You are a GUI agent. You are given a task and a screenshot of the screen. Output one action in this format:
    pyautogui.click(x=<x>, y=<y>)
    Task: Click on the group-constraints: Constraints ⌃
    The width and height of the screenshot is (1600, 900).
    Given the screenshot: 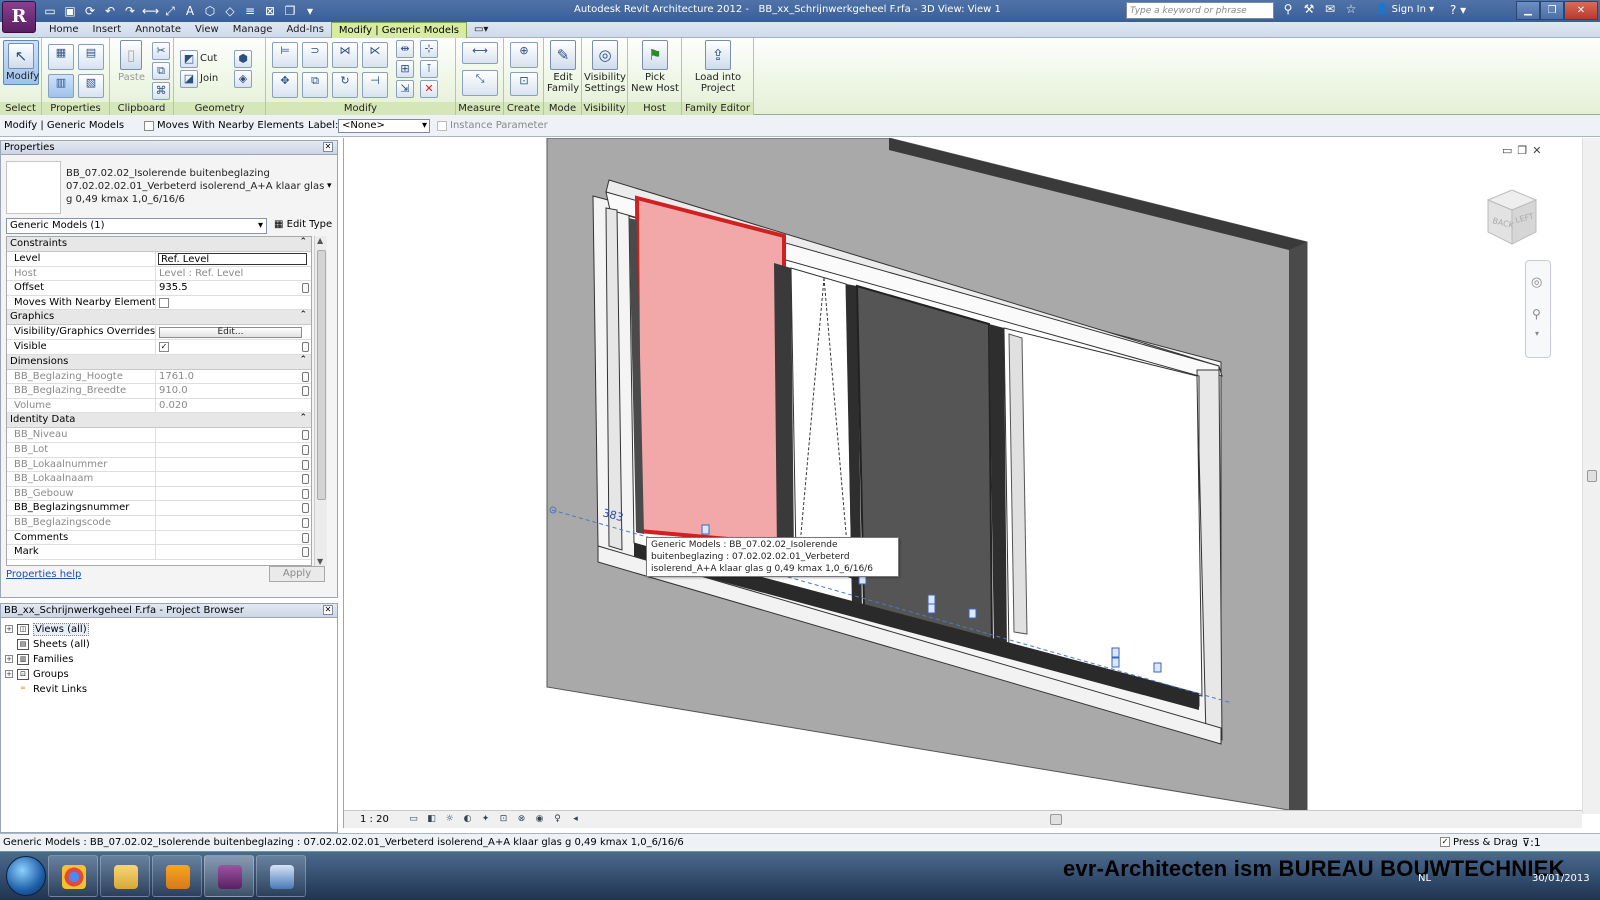 What is the action you would take?
    pyautogui.click(x=159, y=244)
    